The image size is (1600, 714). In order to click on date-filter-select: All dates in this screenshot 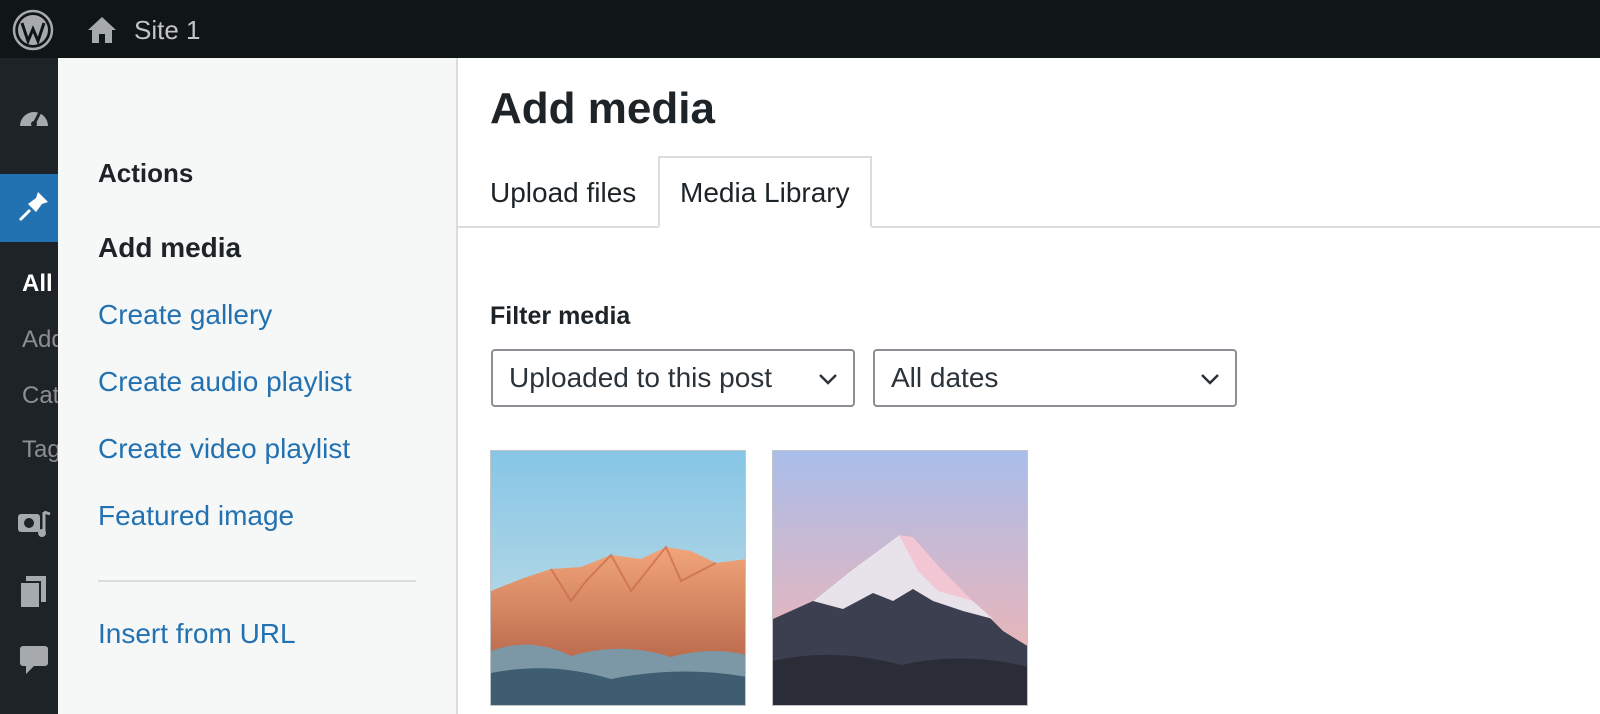, I will do `click(1055, 378)`.